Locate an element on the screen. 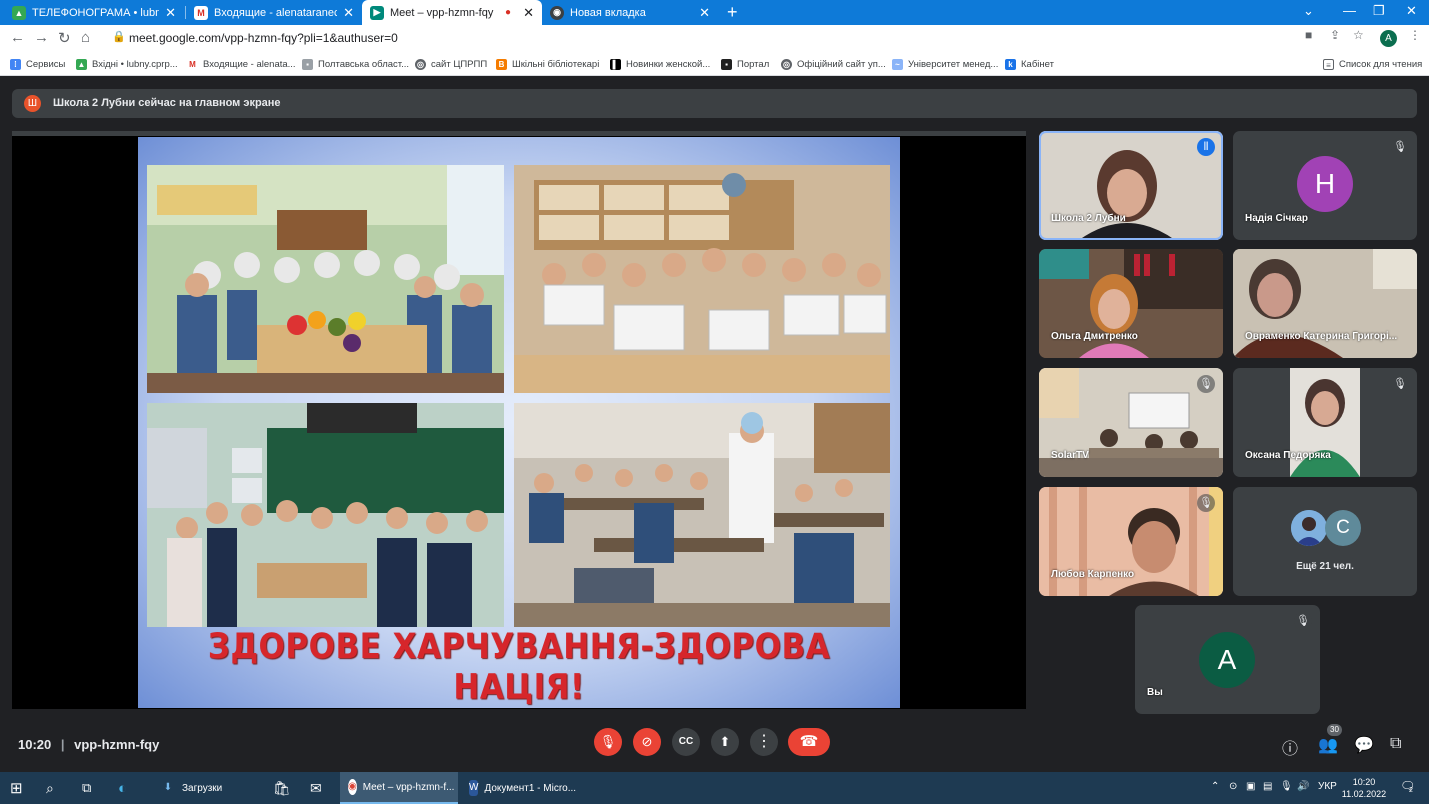 The image size is (1429, 804). captions-button: CC is located at coordinates (686, 742).